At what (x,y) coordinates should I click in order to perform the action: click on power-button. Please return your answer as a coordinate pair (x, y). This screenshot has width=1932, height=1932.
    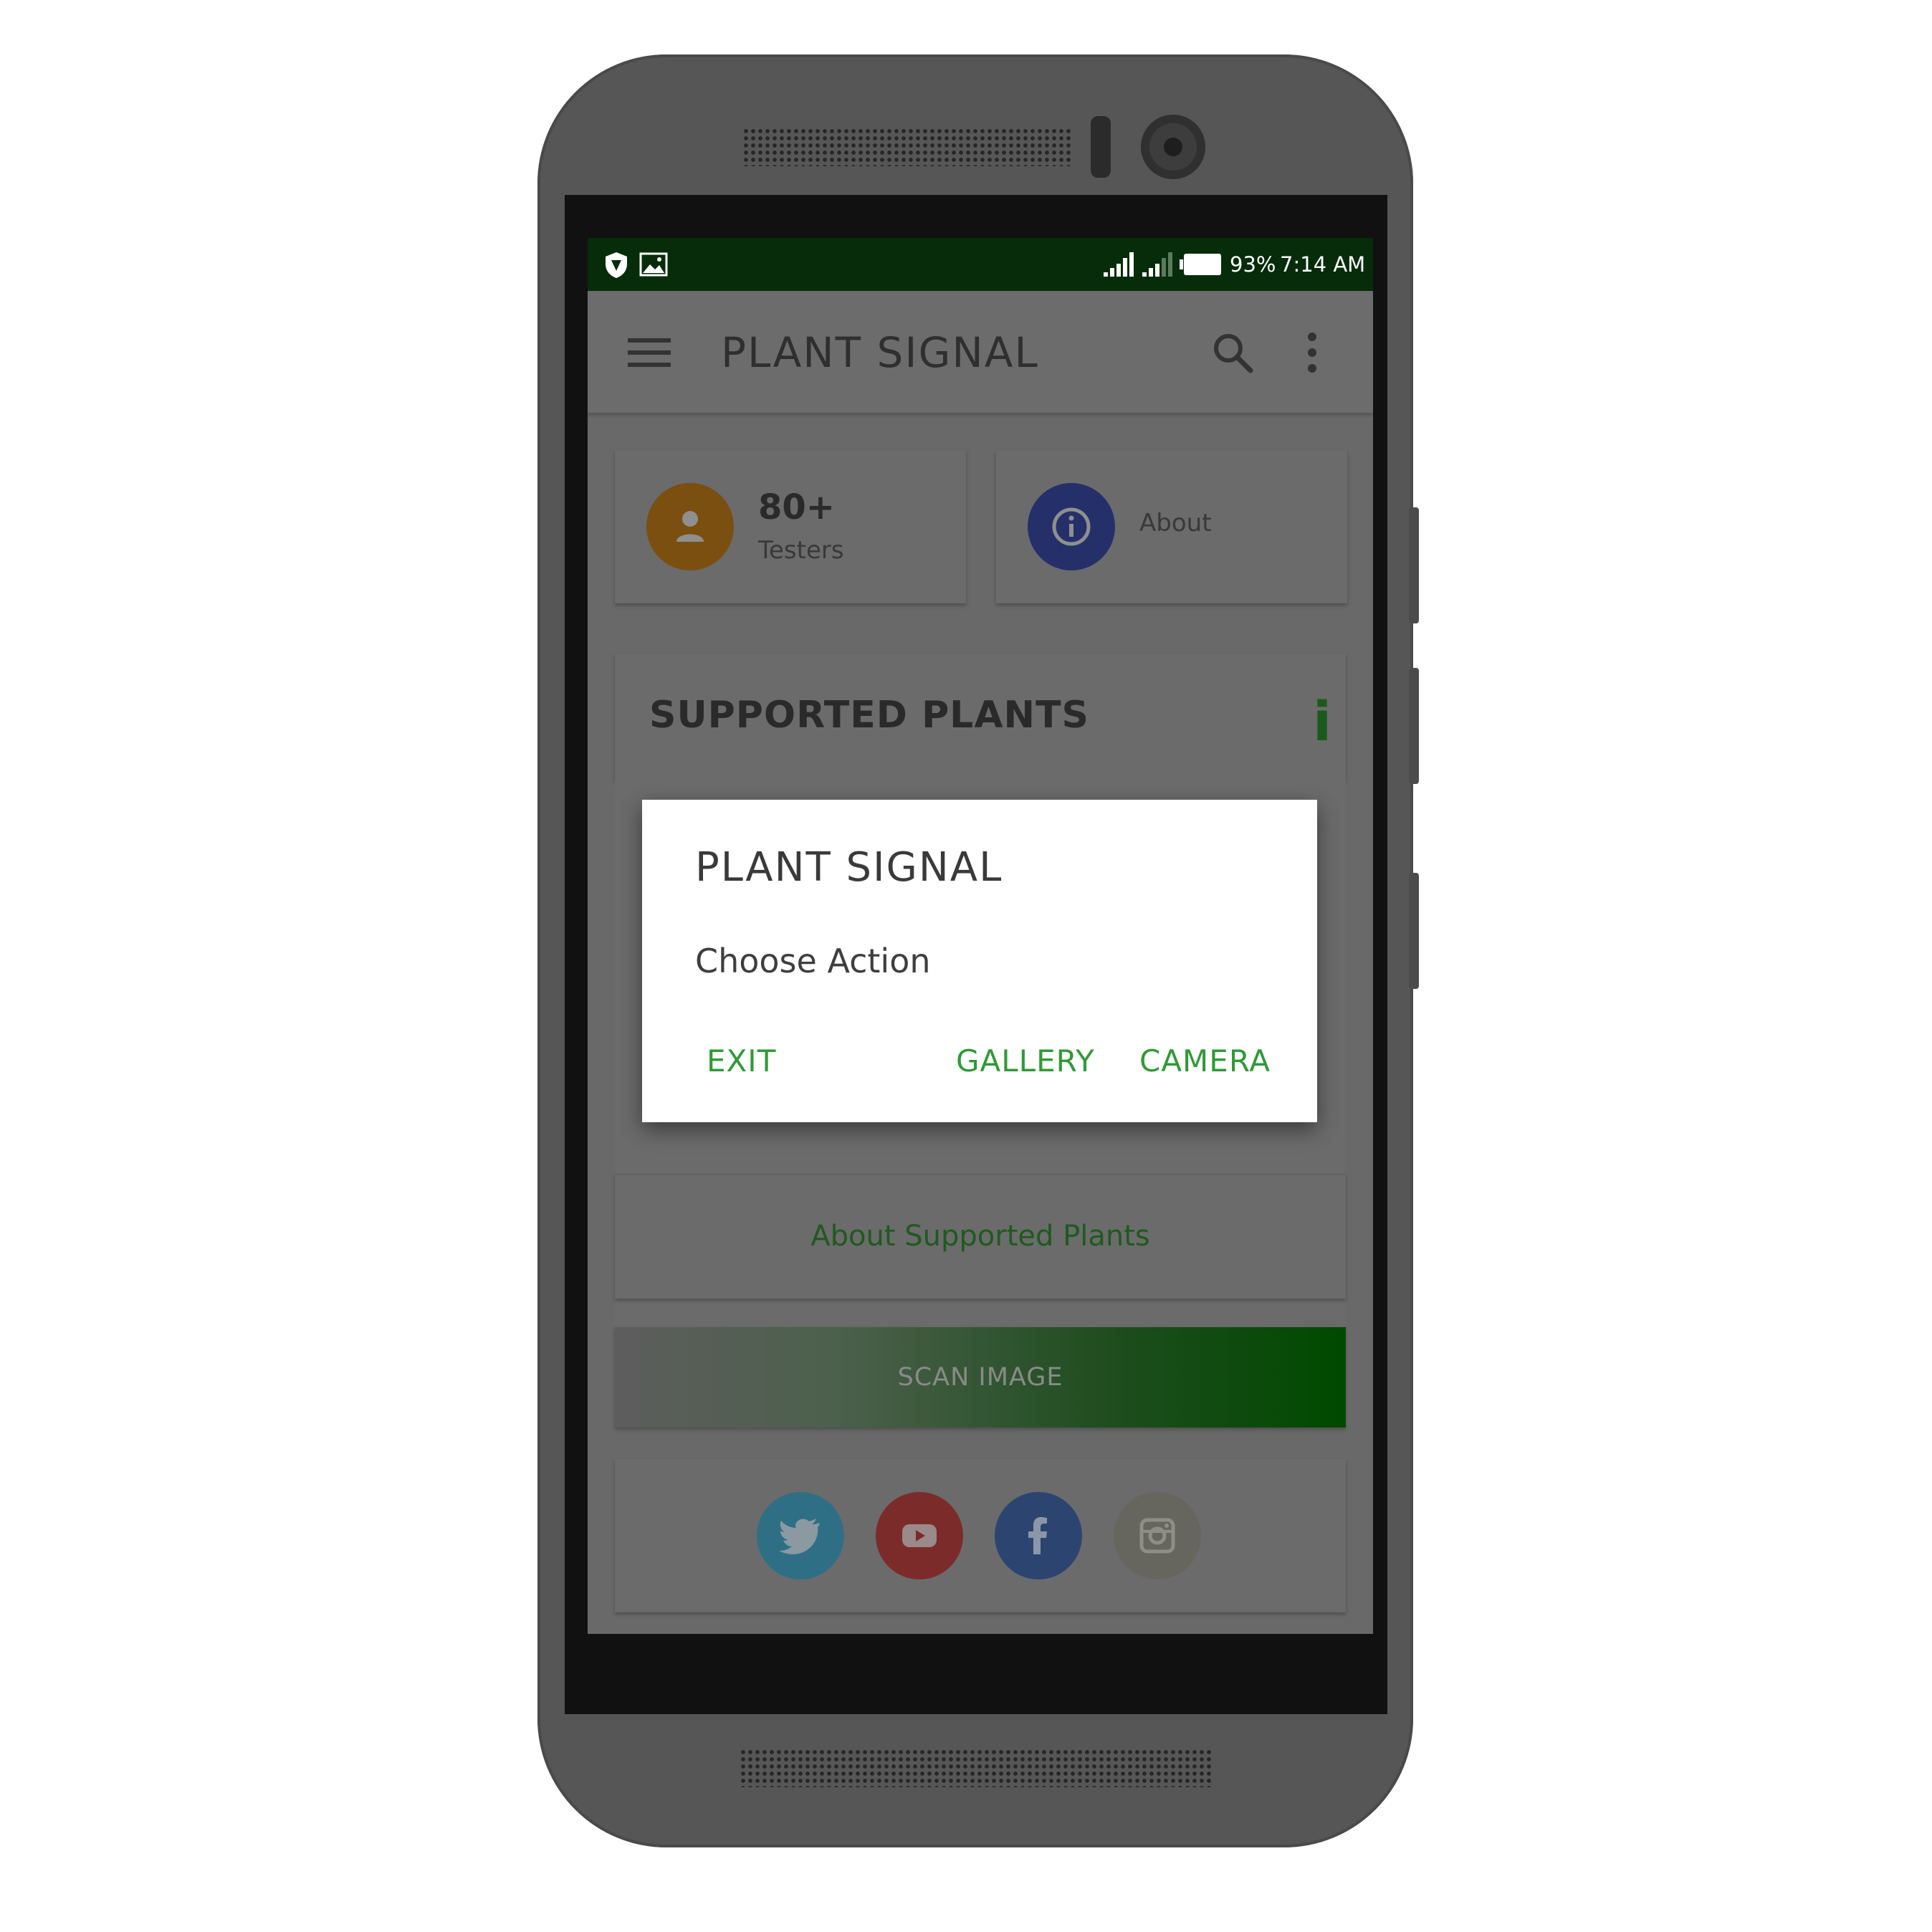
    Looking at the image, I should click on (1414, 931).